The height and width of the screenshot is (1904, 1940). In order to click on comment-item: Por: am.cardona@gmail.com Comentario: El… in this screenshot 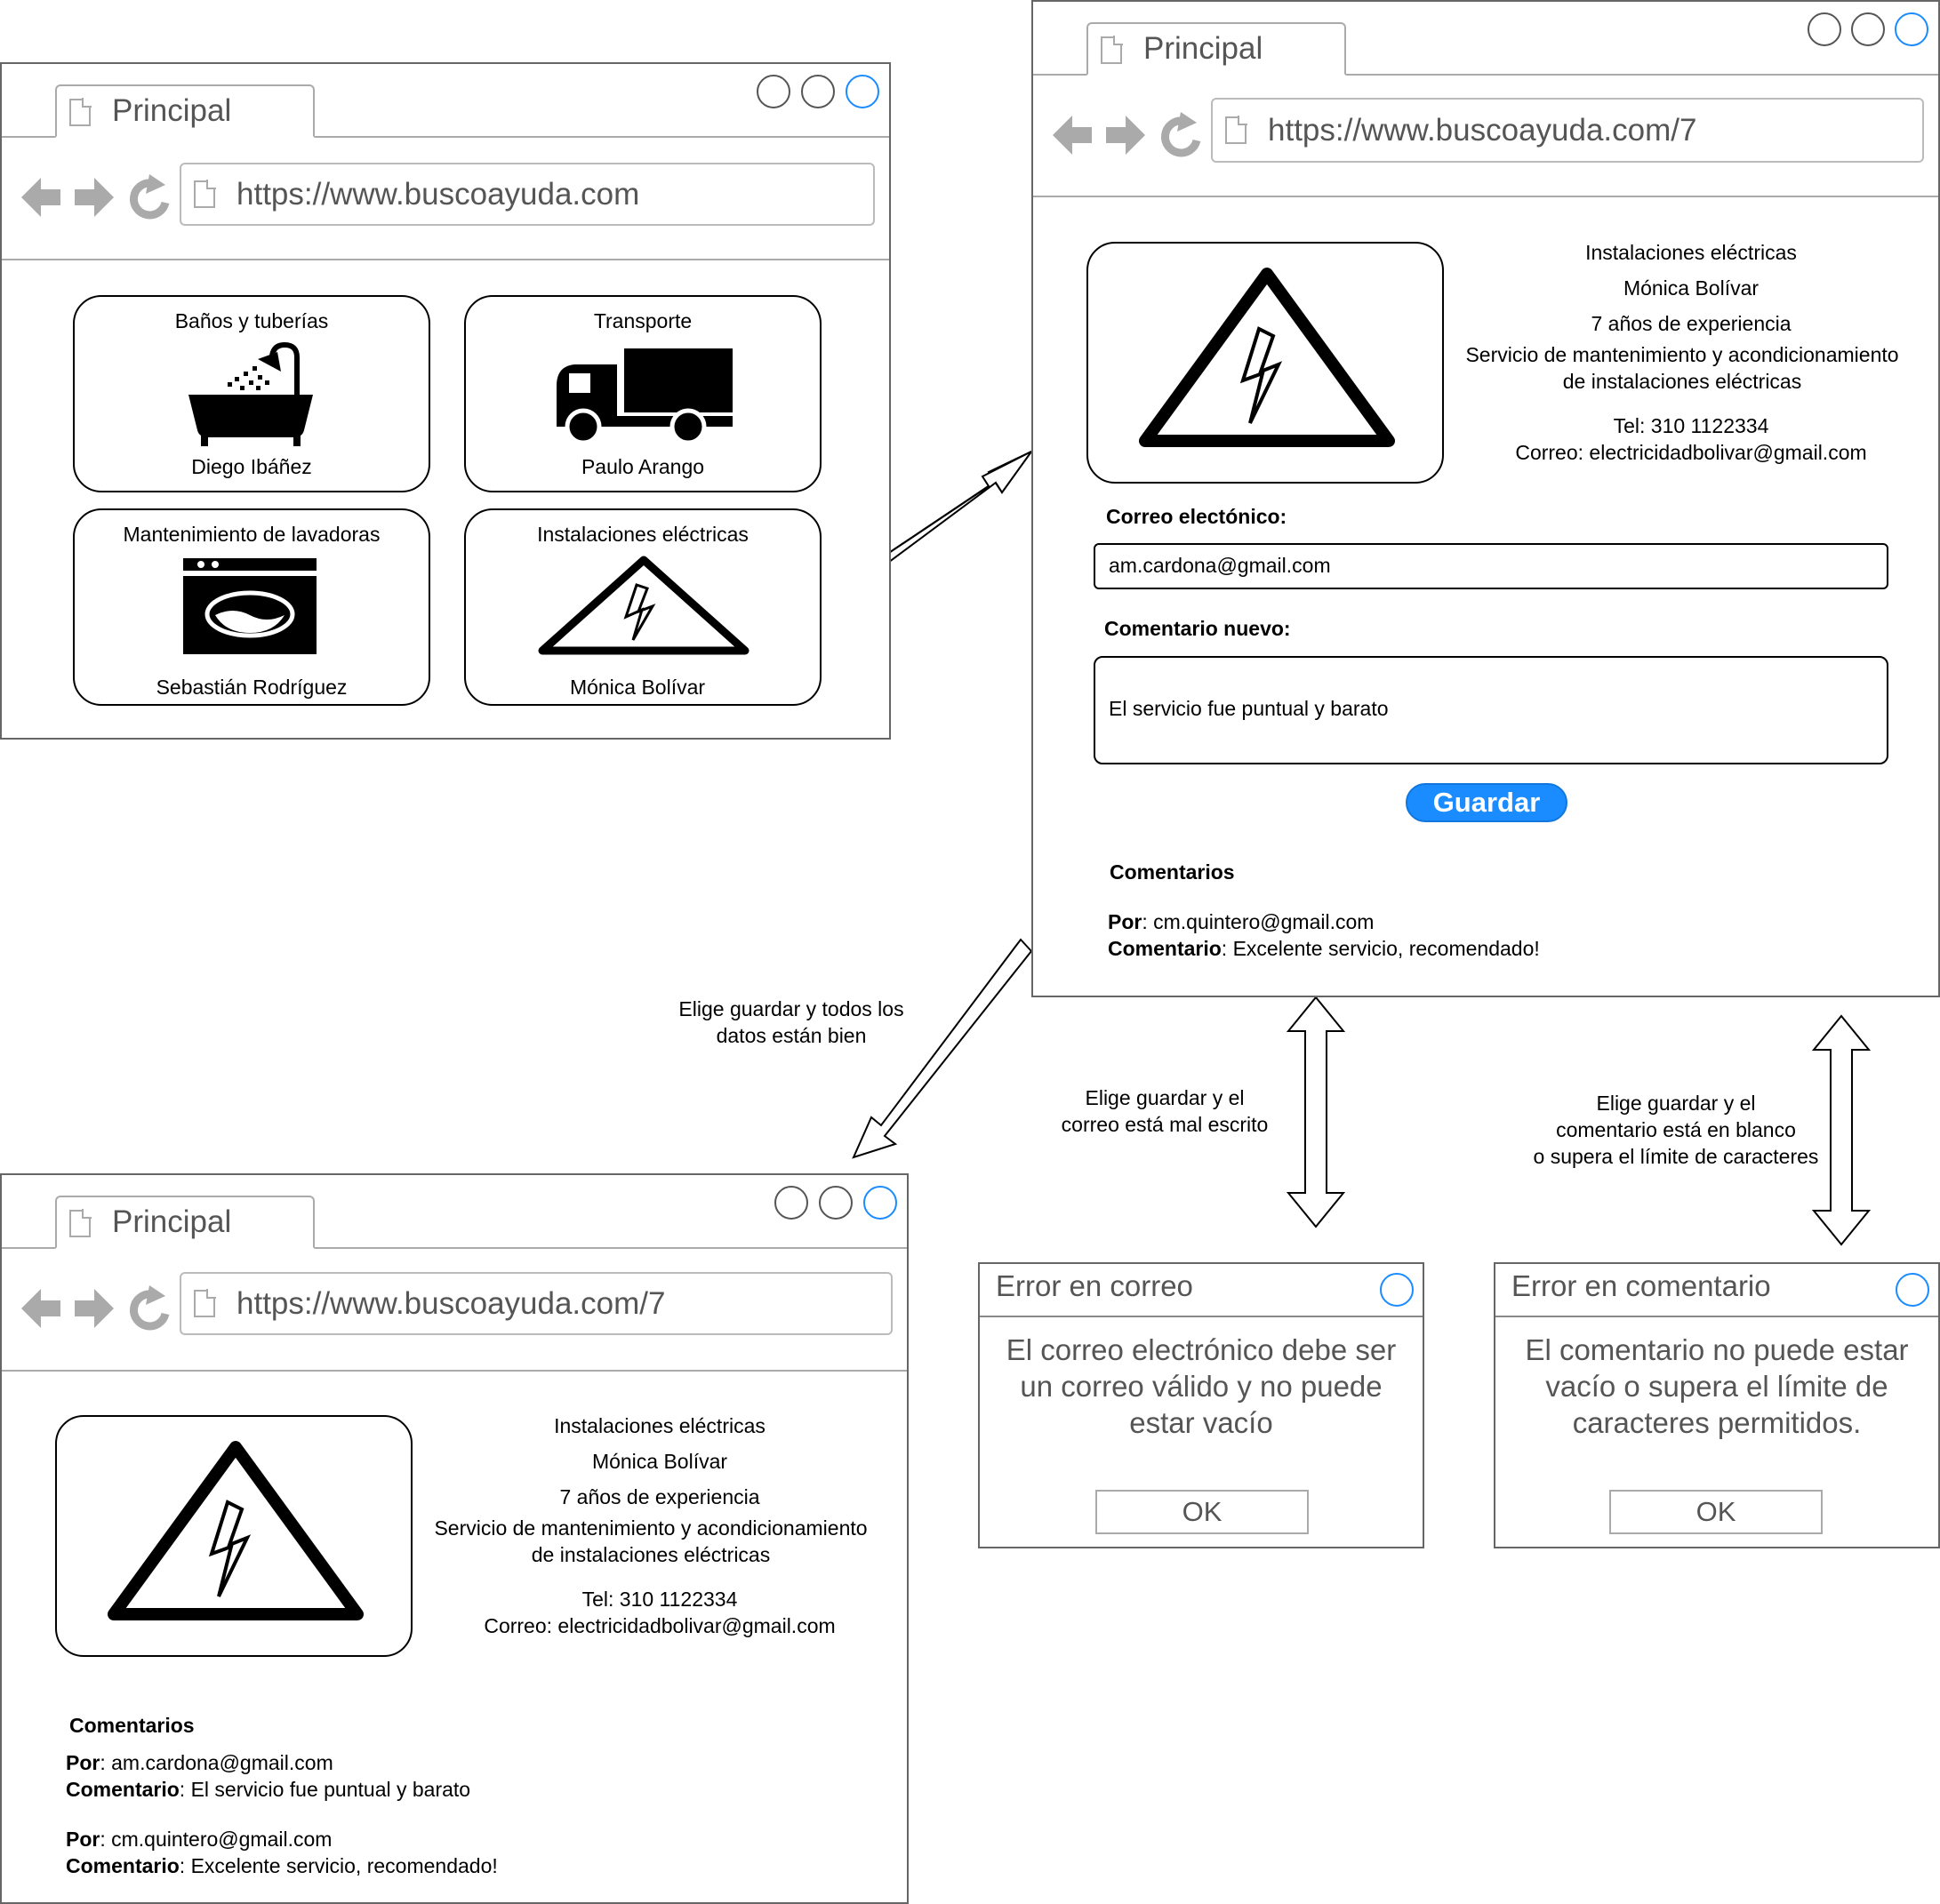, I will do `click(268, 1776)`.